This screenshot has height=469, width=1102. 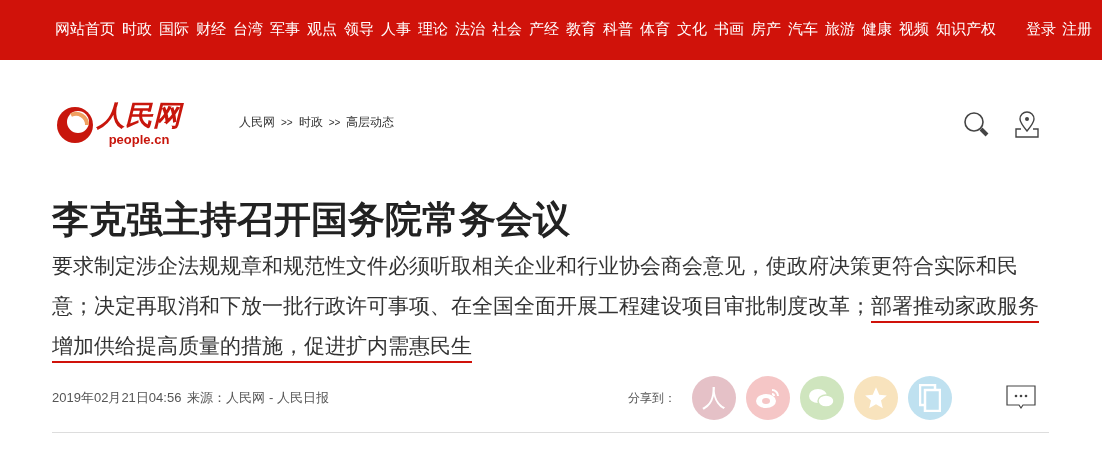 What do you see at coordinates (966, 30) in the screenshot?
I see `nav-link: 知识产权` at bounding box center [966, 30].